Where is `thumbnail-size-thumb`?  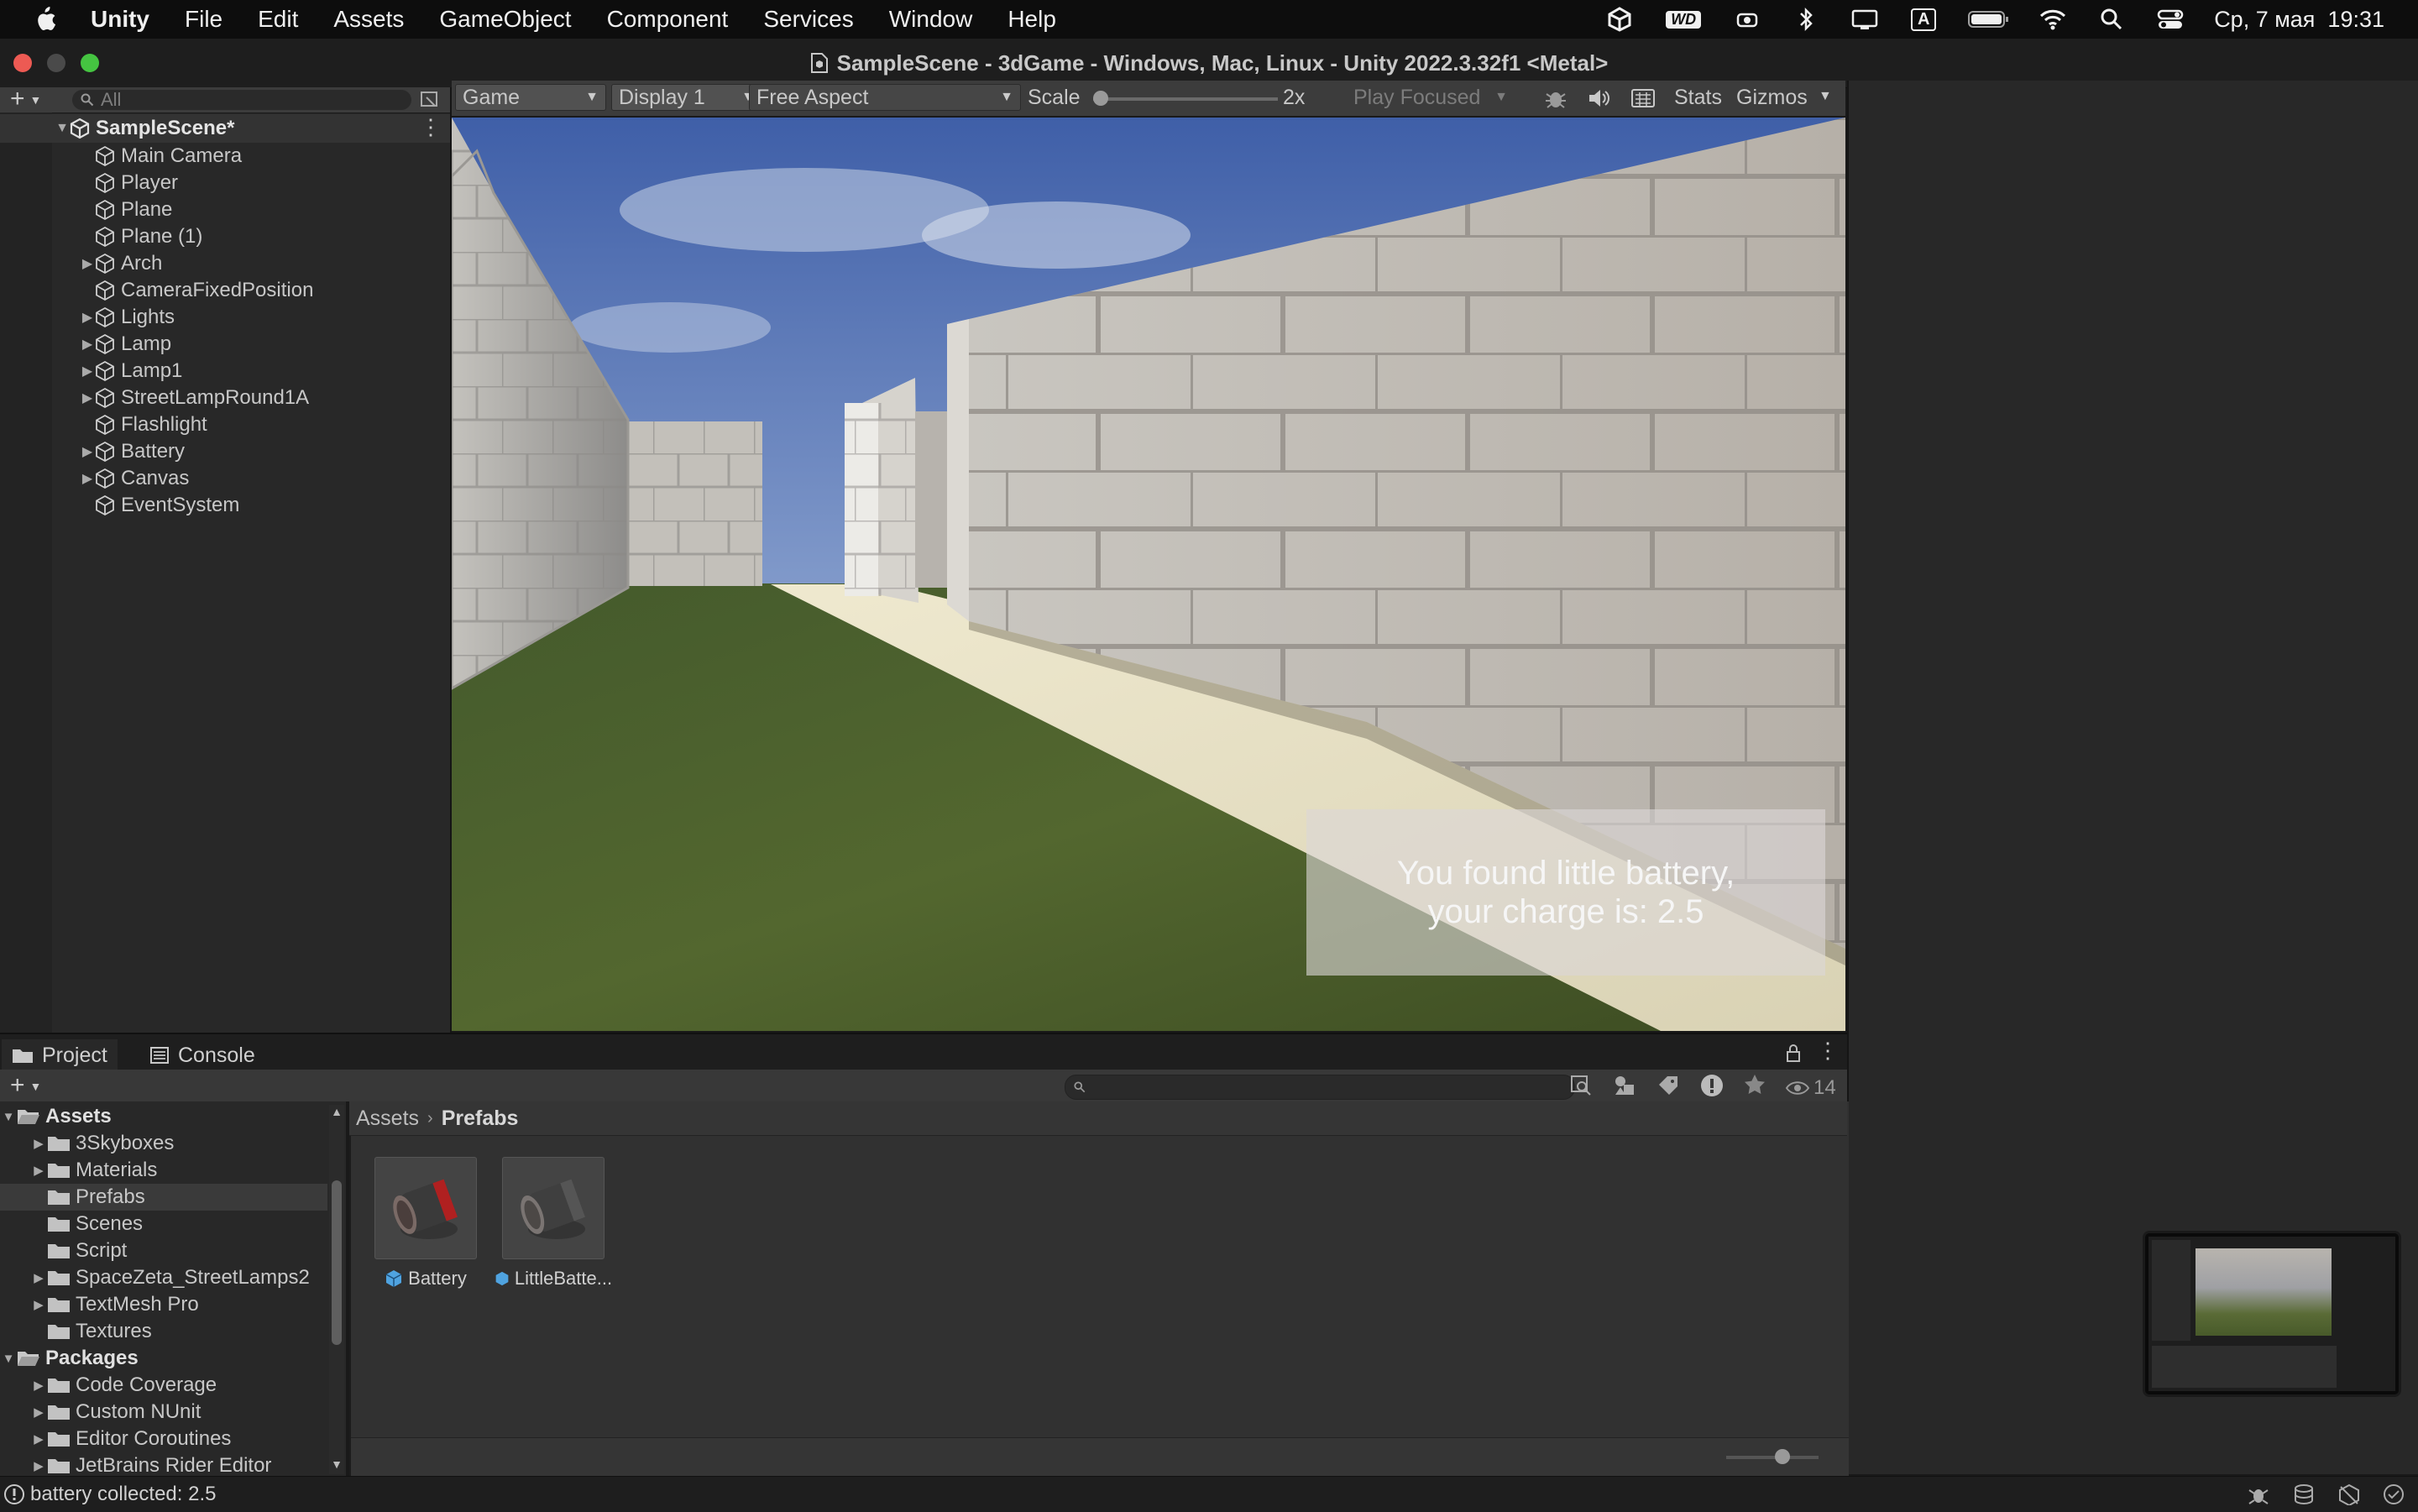 thumbnail-size-thumb is located at coordinates (1782, 1456).